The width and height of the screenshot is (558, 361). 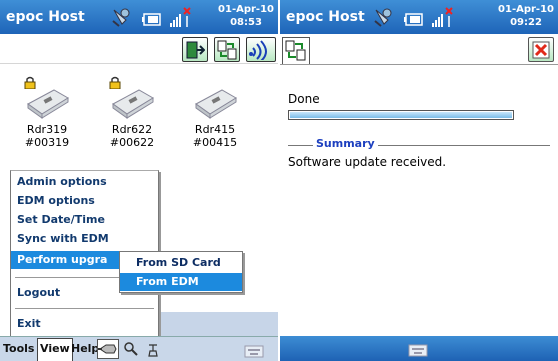 What do you see at coordinates (345, 143) in the screenshot?
I see `summary-title: Summary` at bounding box center [345, 143].